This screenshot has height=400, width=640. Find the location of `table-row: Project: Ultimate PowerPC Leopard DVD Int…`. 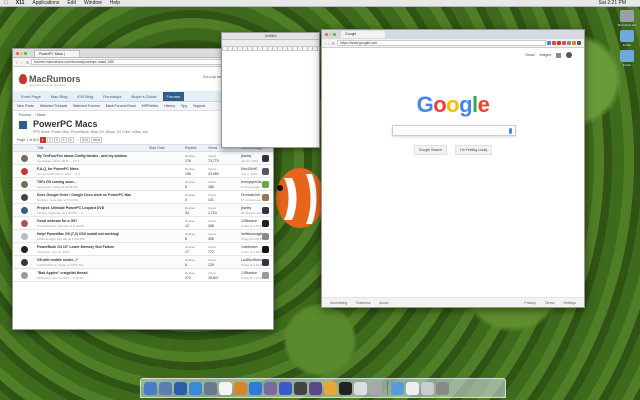

table-row: Project: Ultimate PowerPC Leopard DVD Int… is located at coordinates (143, 210).